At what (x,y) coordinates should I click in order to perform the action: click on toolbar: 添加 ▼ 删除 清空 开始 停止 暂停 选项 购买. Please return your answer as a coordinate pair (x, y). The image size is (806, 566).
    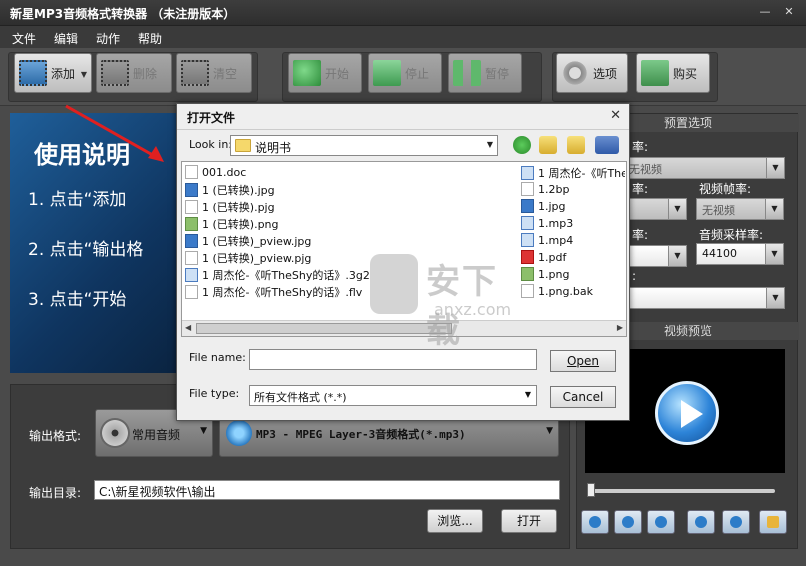
    Looking at the image, I should click on (403, 77).